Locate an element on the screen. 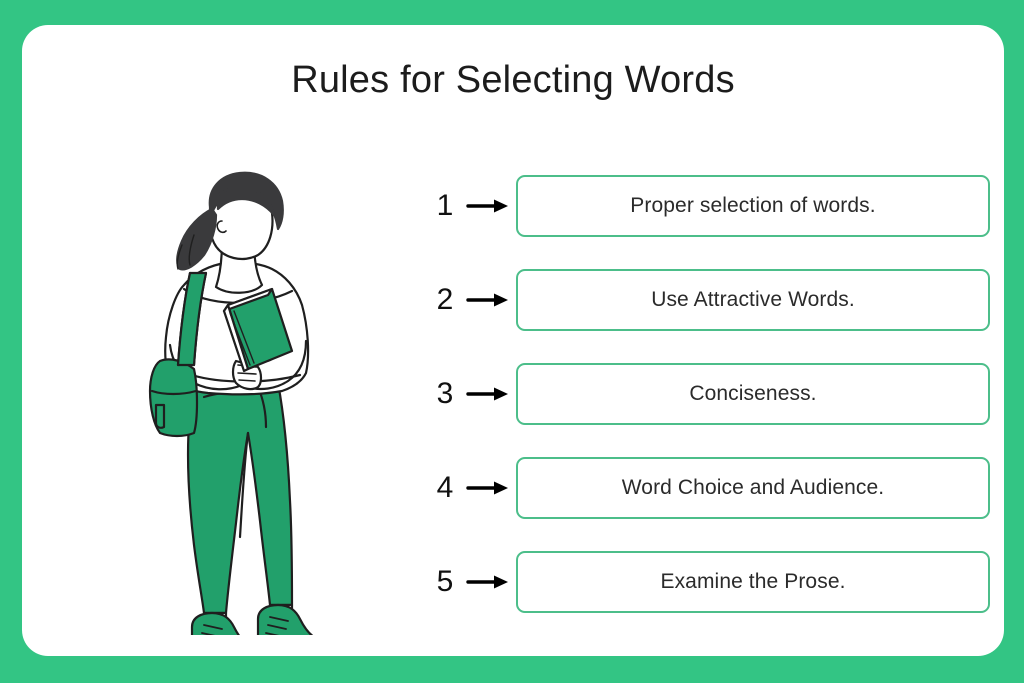  rule-box: Proper selection of words. is located at coordinates (753, 206).